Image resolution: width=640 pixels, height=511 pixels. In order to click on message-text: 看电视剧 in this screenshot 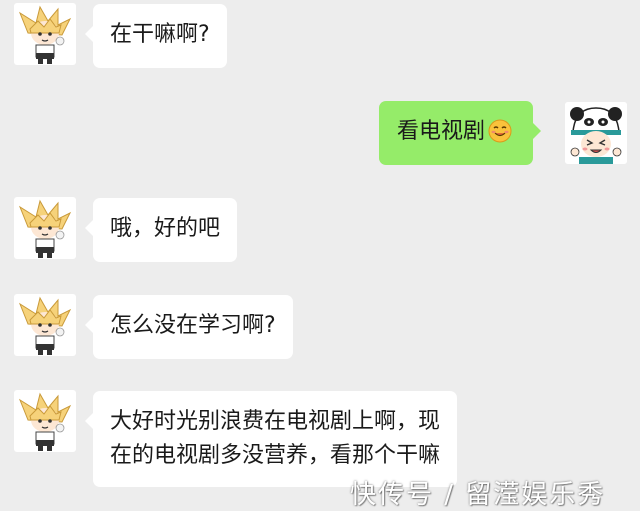, I will do `click(441, 131)`.